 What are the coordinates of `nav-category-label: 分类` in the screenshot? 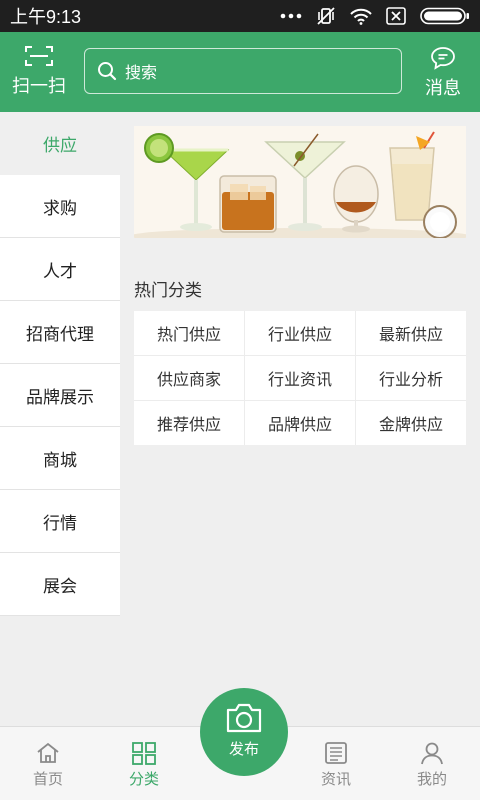 It's located at (143, 779).